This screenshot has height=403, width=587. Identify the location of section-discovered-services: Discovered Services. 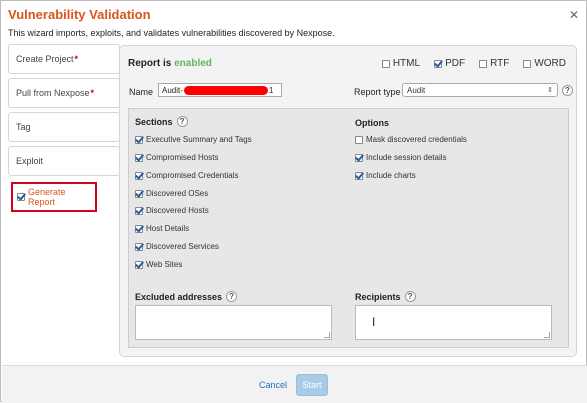
(177, 246).